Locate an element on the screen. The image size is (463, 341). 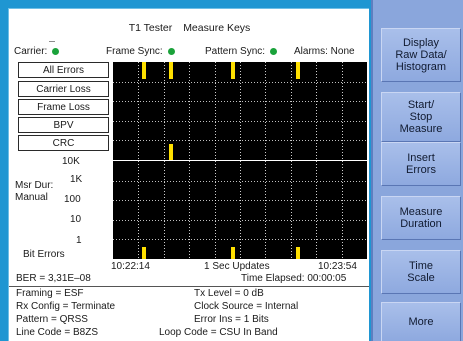
error-filter-carrier-loss-button: Carrier Loss is located at coordinates (63, 89).